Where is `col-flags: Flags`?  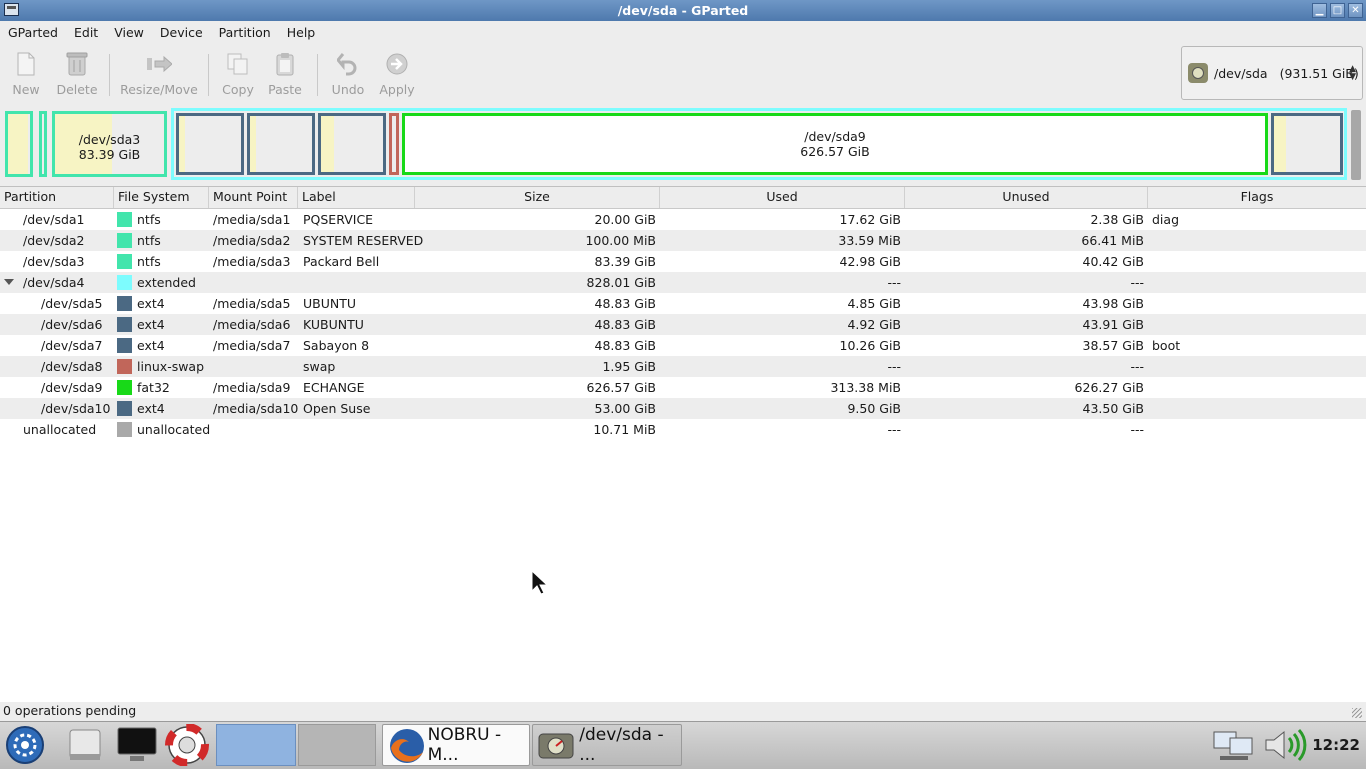
col-flags: Flags is located at coordinates (1257, 197).